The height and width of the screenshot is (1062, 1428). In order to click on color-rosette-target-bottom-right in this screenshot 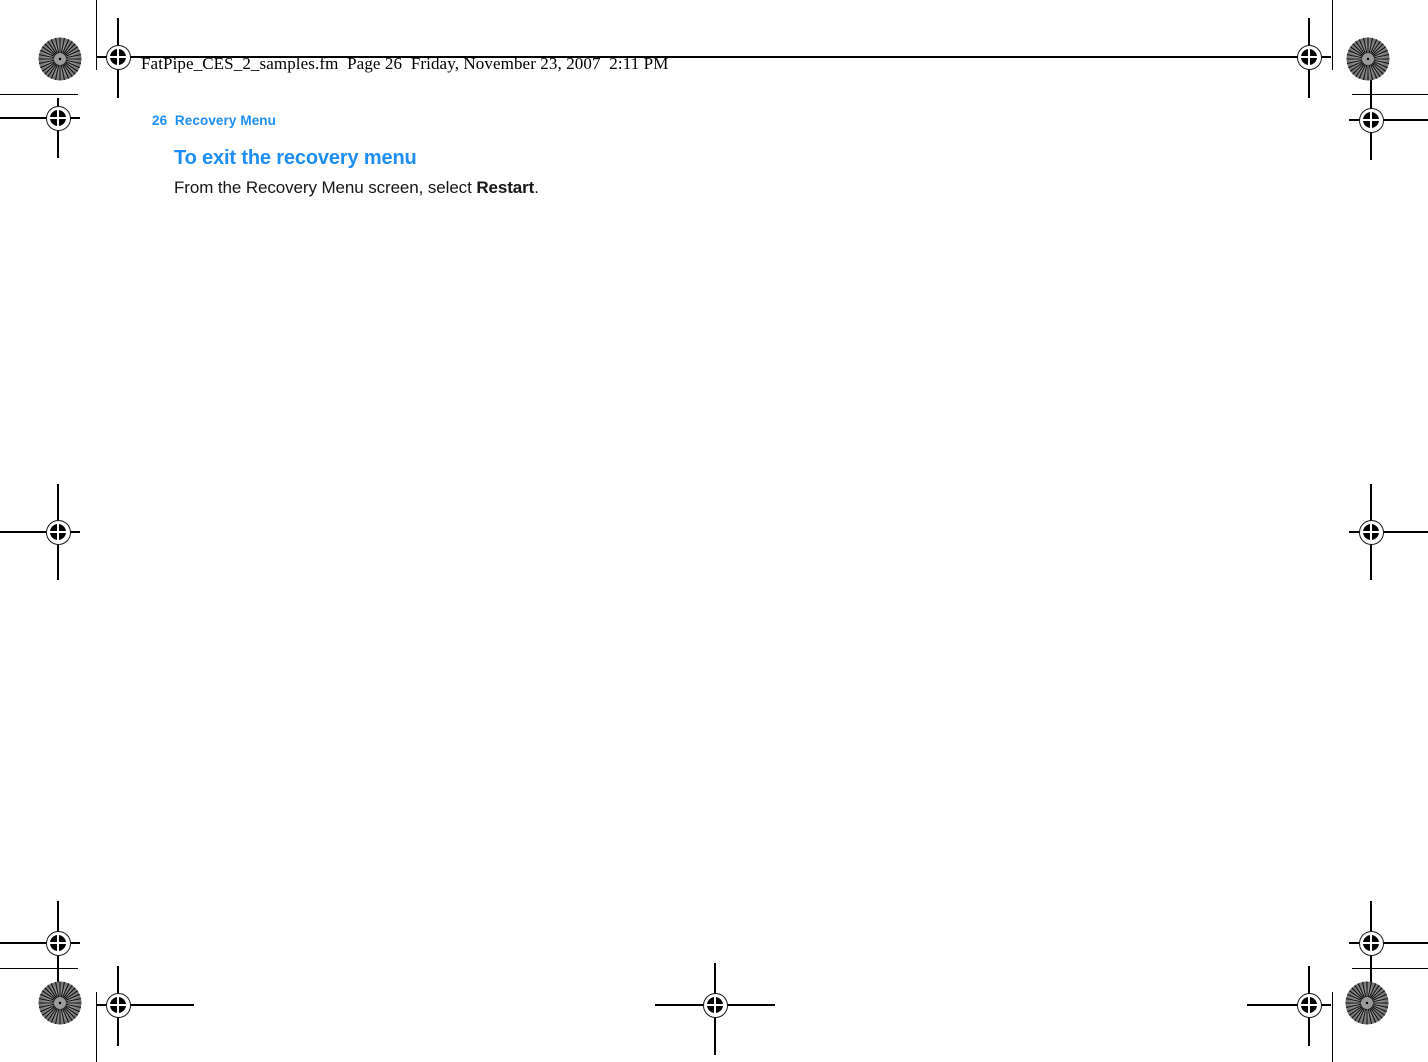, I will do `click(1367, 1003)`.